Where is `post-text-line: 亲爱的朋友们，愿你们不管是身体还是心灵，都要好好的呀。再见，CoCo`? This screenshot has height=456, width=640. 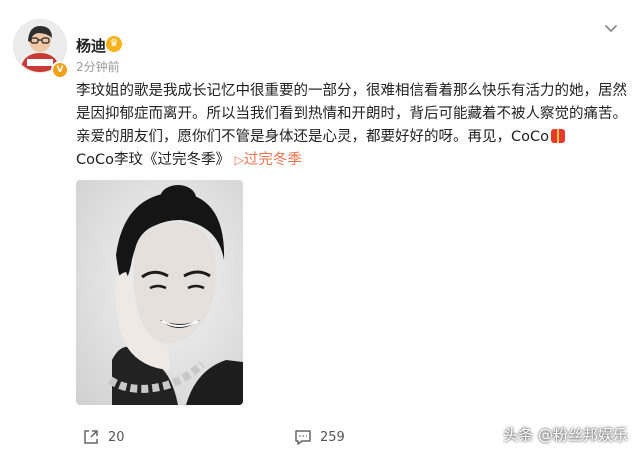 post-text-line: 亲爱的朋友们，愿你们不管是身体还是心灵，都要好好的呀。再见，CoCo is located at coordinates (350, 137).